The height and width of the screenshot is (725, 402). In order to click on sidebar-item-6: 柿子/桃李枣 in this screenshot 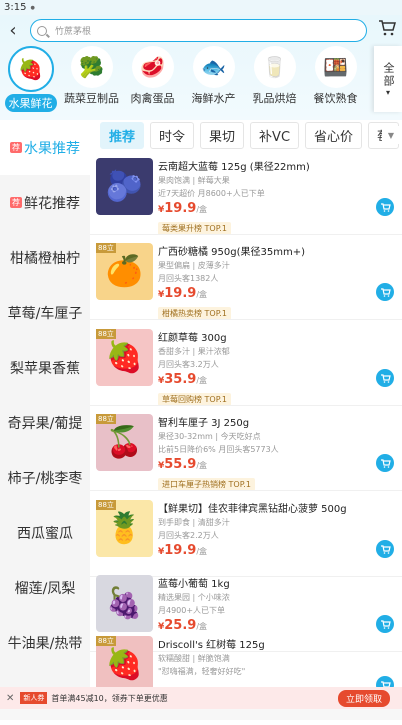, I will do `click(45, 477)`.